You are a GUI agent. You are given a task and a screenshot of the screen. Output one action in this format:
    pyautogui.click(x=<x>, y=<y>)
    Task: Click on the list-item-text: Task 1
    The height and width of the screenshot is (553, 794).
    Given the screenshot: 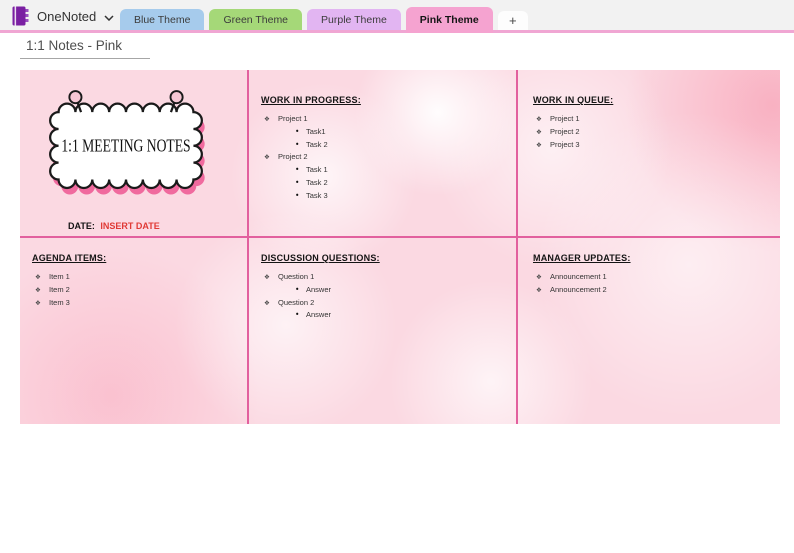 What is the action you would take?
    pyautogui.click(x=317, y=169)
    